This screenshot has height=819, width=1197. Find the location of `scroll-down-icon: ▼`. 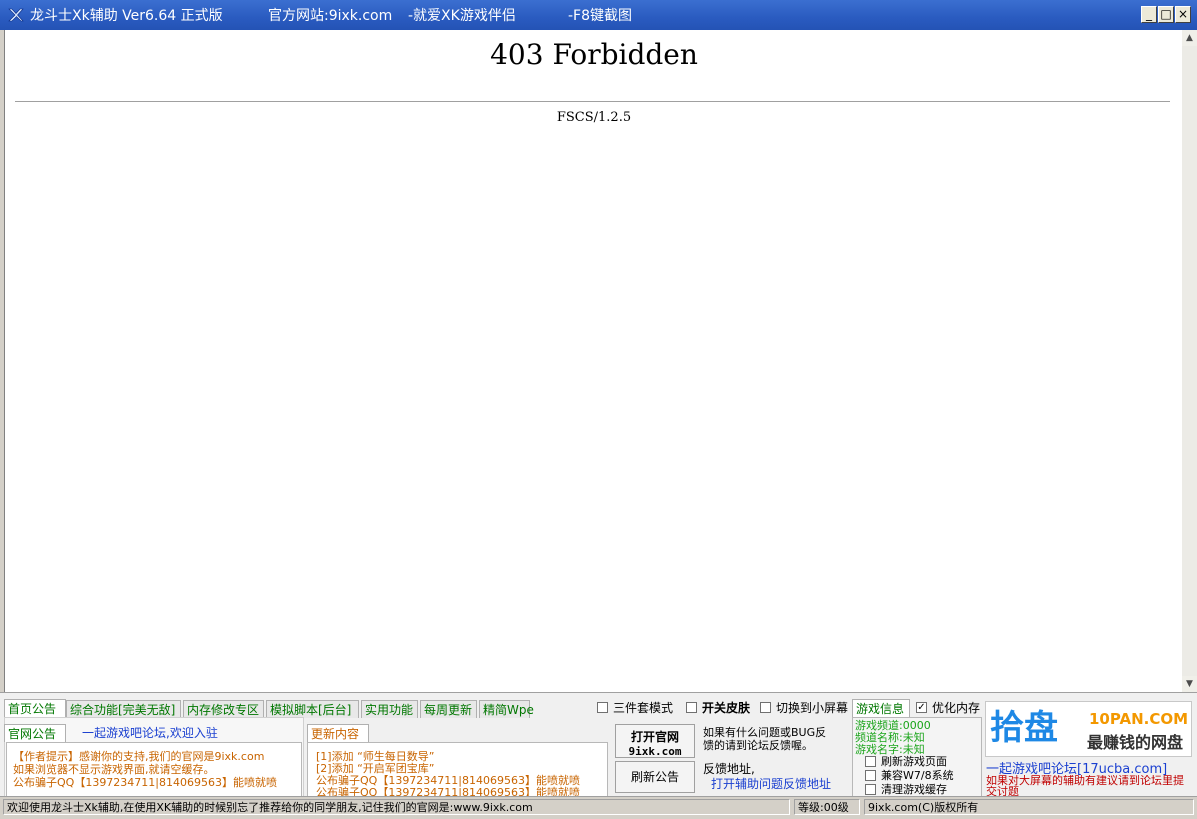

scroll-down-icon: ▼ is located at coordinates (1189, 684).